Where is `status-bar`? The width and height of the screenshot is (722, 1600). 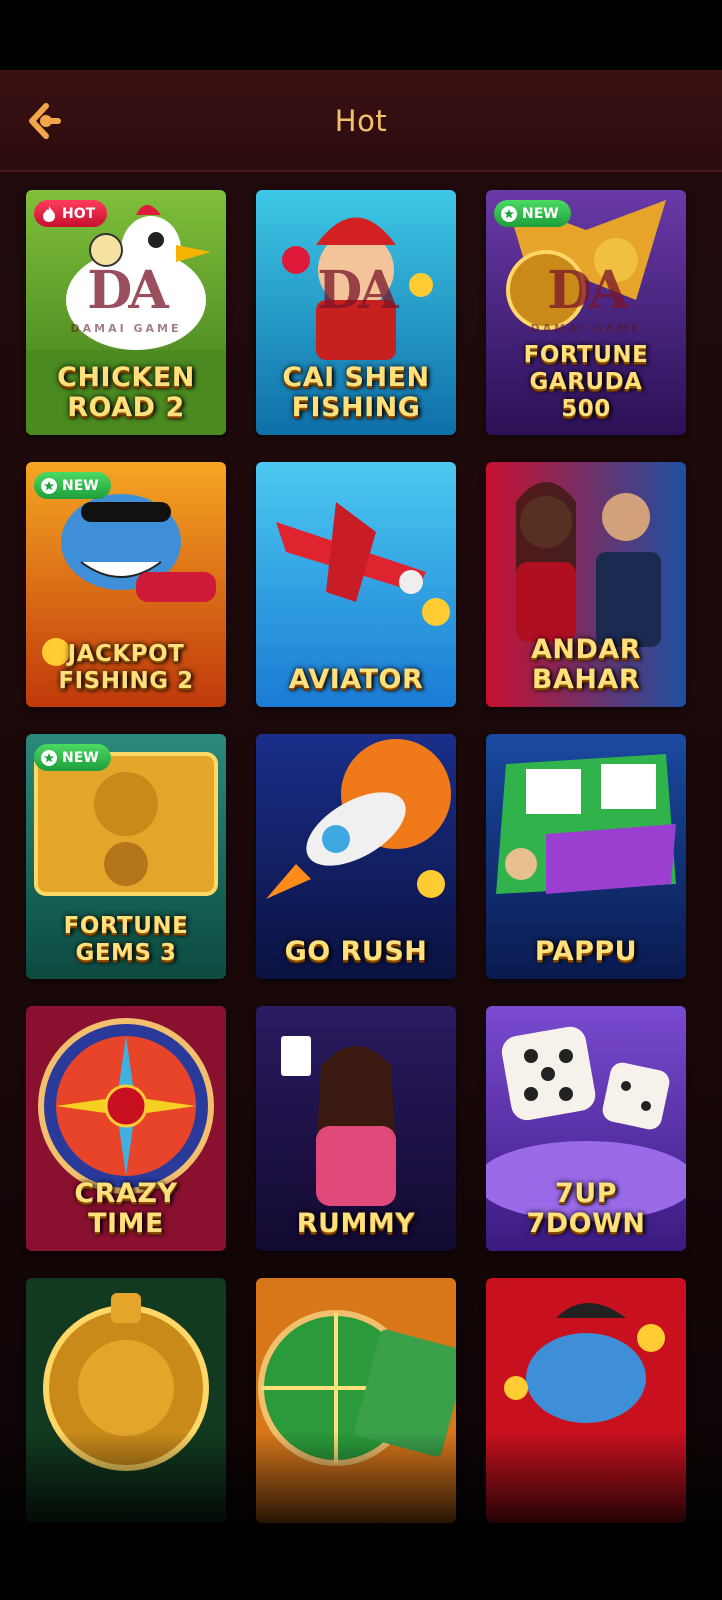
status-bar is located at coordinates (361, 35).